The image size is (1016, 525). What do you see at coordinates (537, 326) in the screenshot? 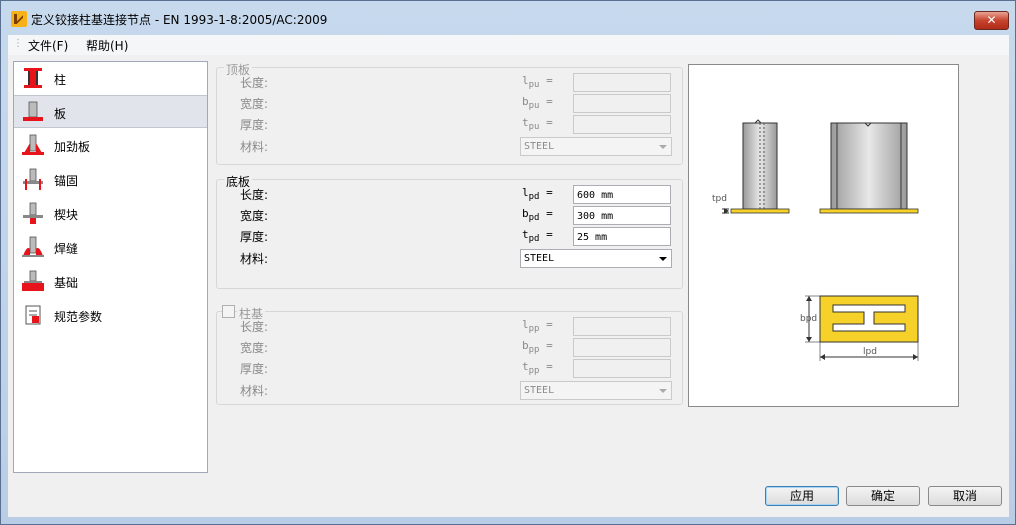
I see `column-base-length-symbol: lpp =` at bounding box center [537, 326].